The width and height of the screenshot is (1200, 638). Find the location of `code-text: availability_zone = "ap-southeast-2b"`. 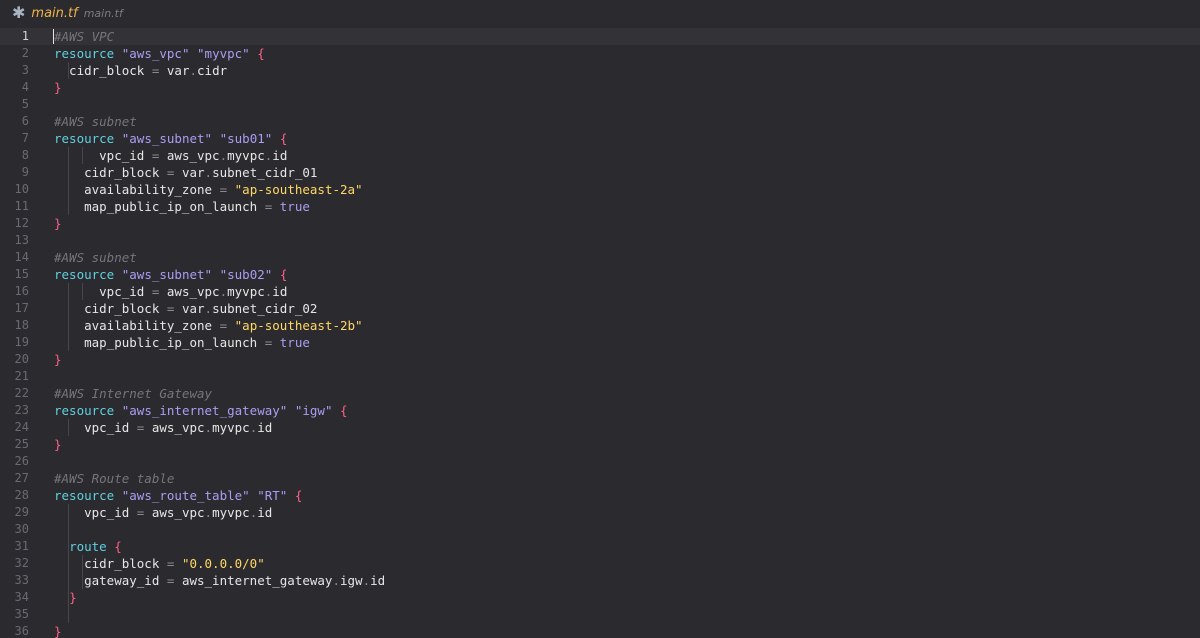

code-text: availability_zone = "ap-southeast-2b" is located at coordinates (208, 325).